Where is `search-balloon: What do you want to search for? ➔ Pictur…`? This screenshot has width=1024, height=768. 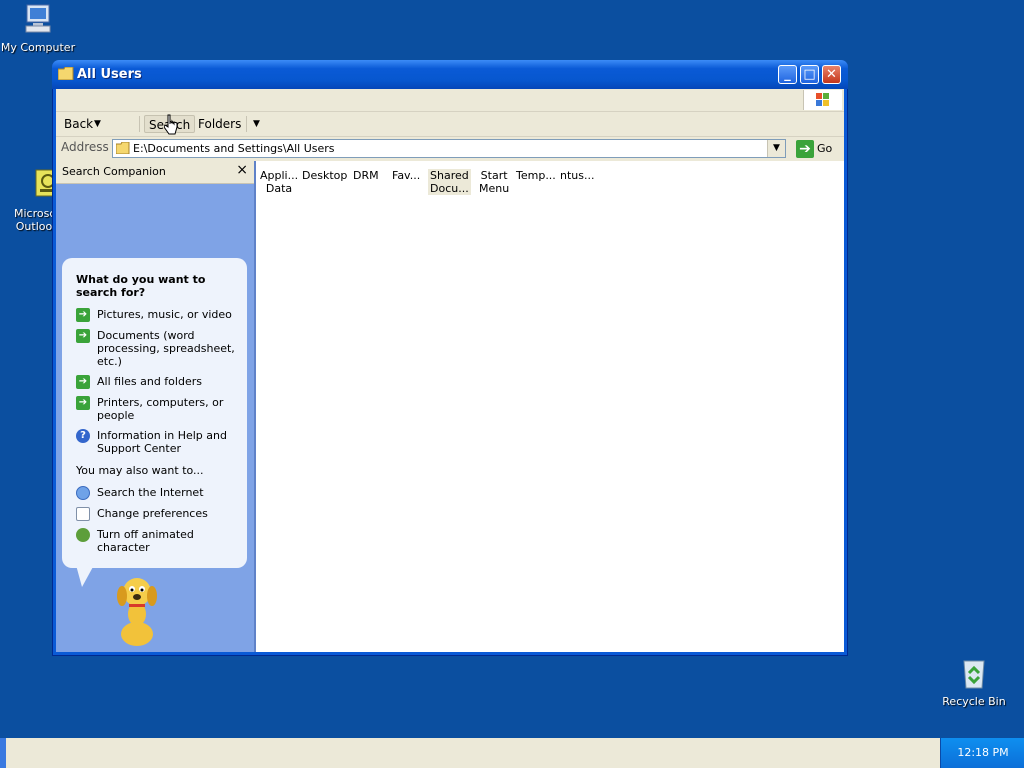 search-balloon: What do you want to search for? ➔ Pictur… is located at coordinates (154, 413).